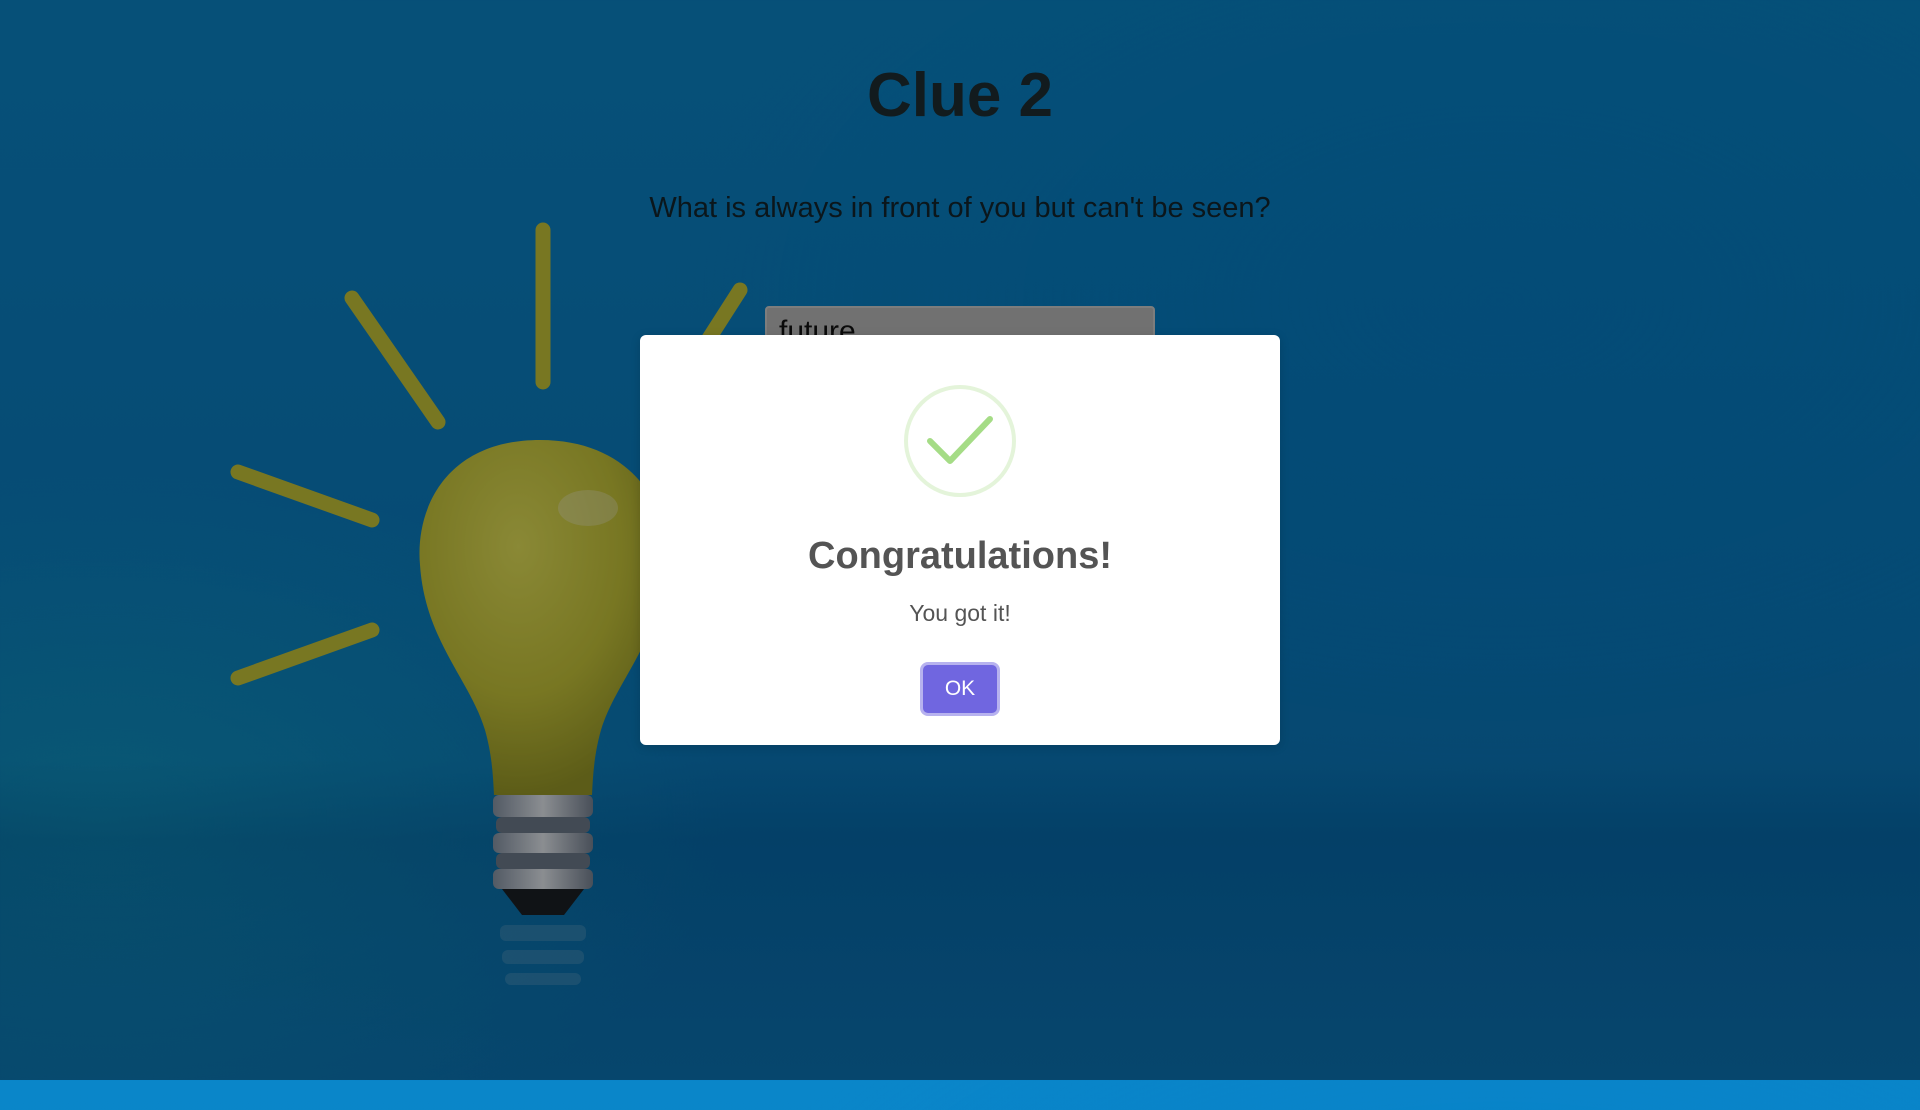 The image size is (1920, 1110). What do you see at coordinates (960, 689) in the screenshot?
I see `ok-button: OK` at bounding box center [960, 689].